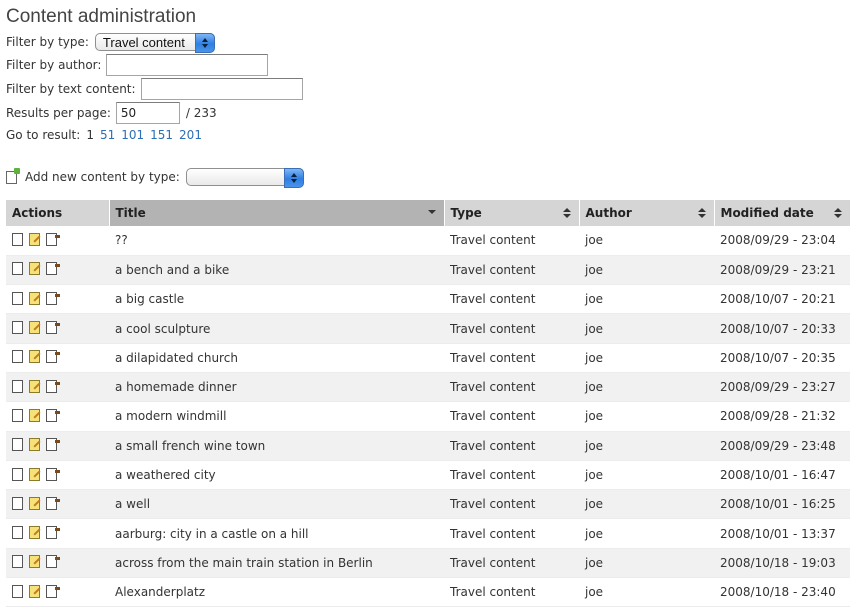 The image size is (856, 608). Describe the element at coordinates (782, 358) in the screenshot. I see `row-modified-date: 2008/10/07 - 20:35` at that location.